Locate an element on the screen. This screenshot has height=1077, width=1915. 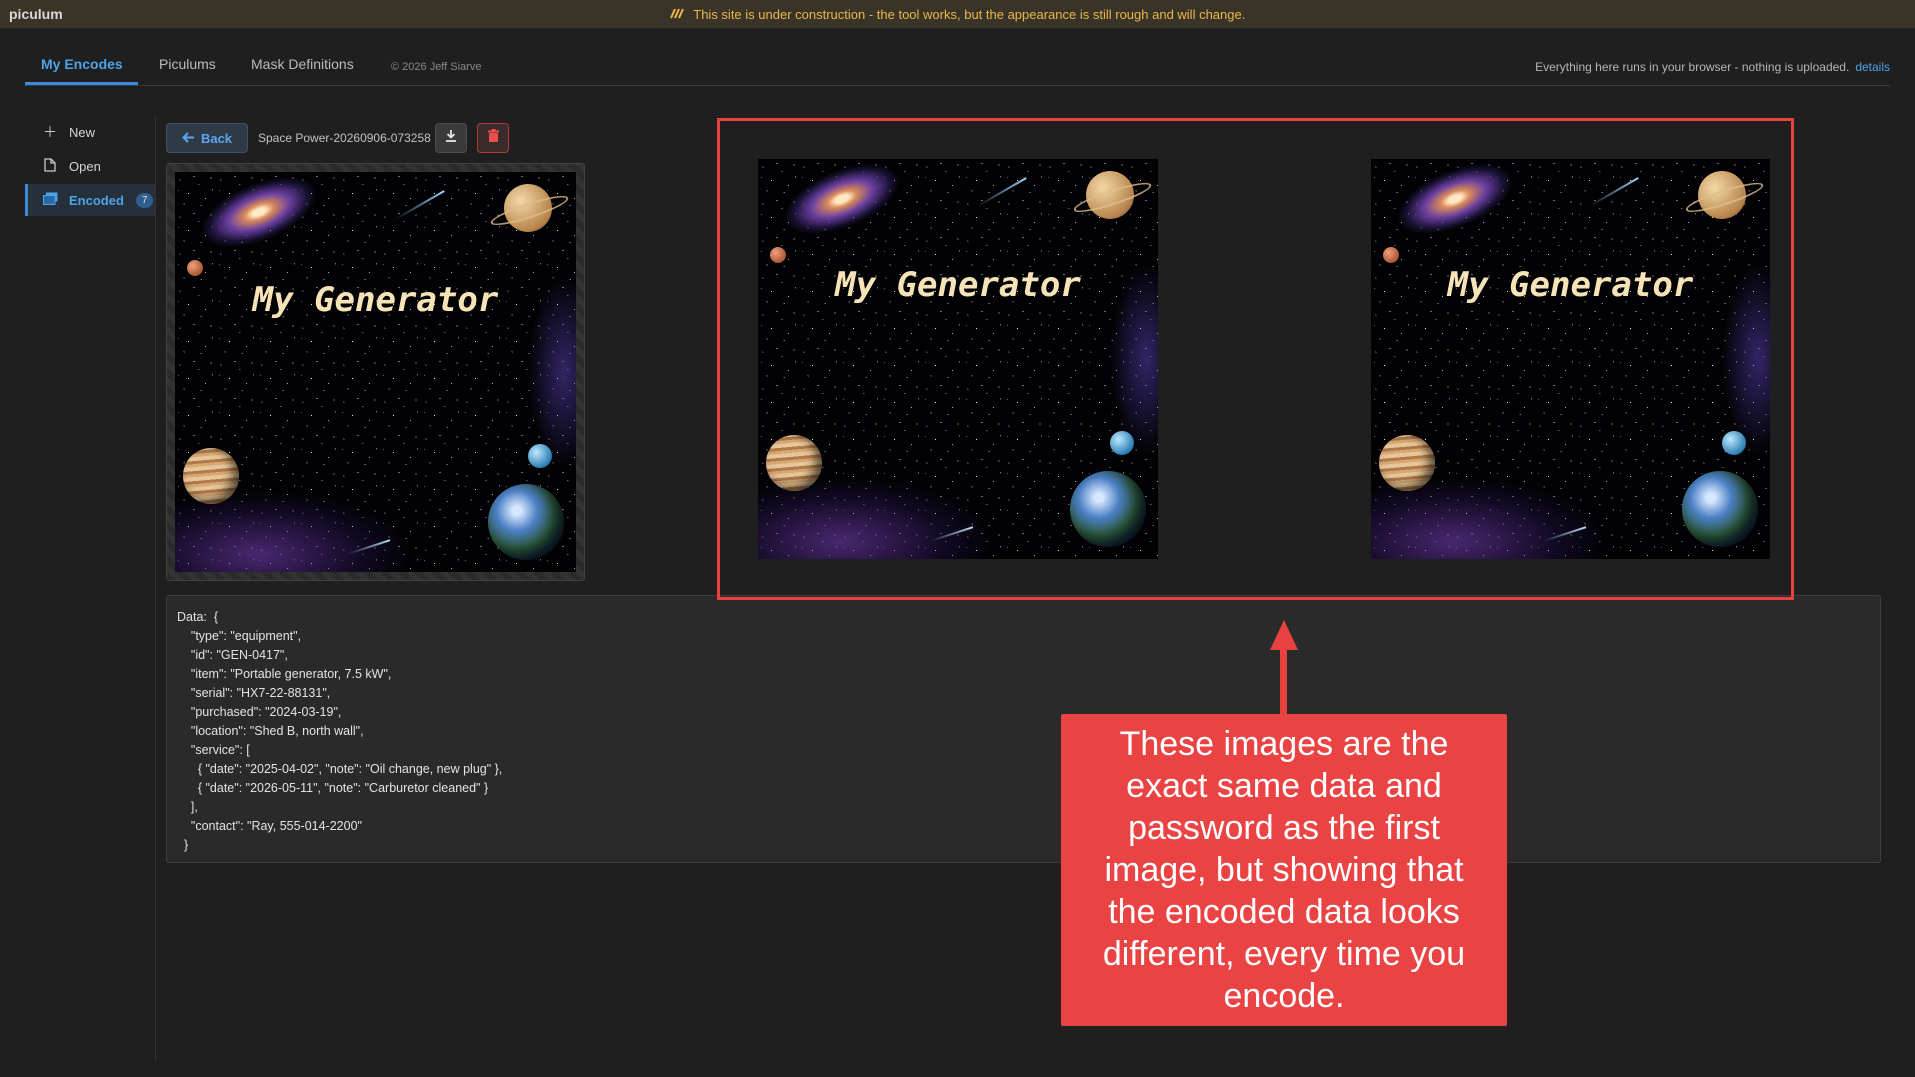
back-button: Back is located at coordinates (207, 138).